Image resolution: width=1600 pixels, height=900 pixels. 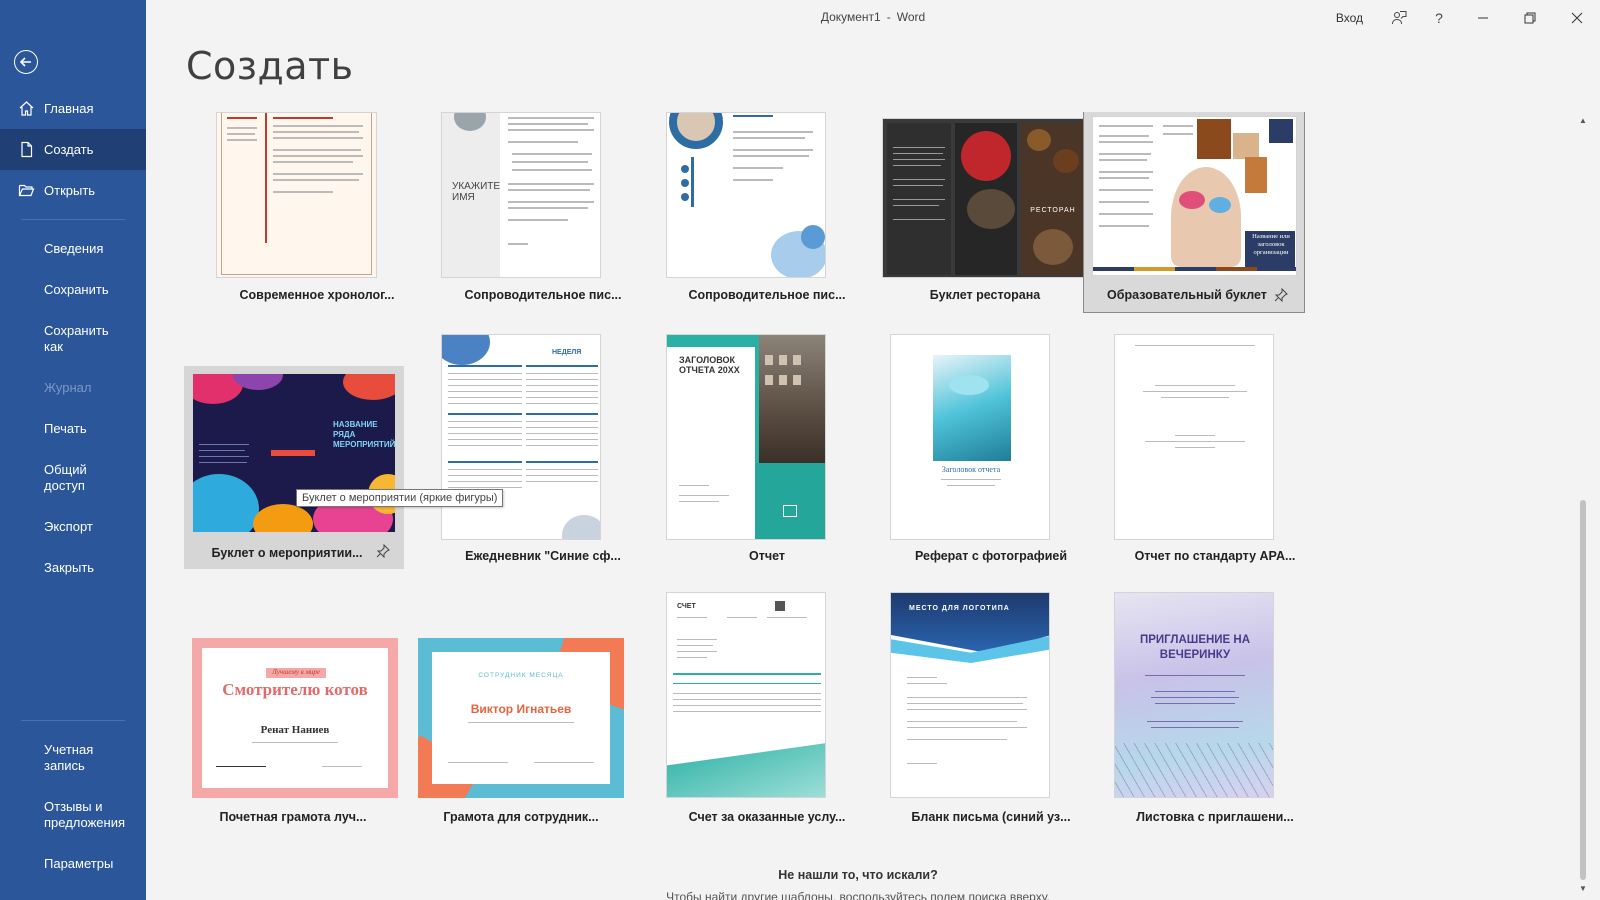 I want to click on arrow-left-icon, so click(x=25, y=62).